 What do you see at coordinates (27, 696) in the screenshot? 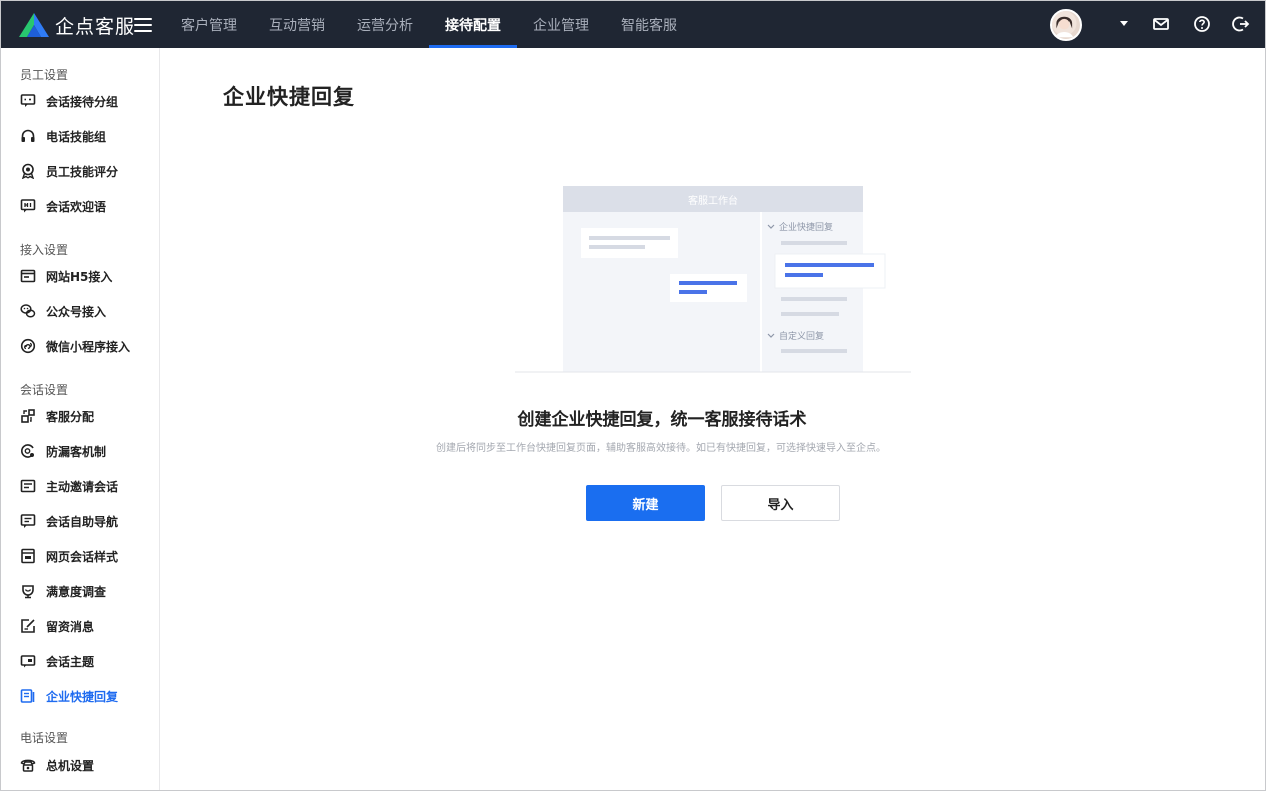
I see `quick-reply-icon` at bounding box center [27, 696].